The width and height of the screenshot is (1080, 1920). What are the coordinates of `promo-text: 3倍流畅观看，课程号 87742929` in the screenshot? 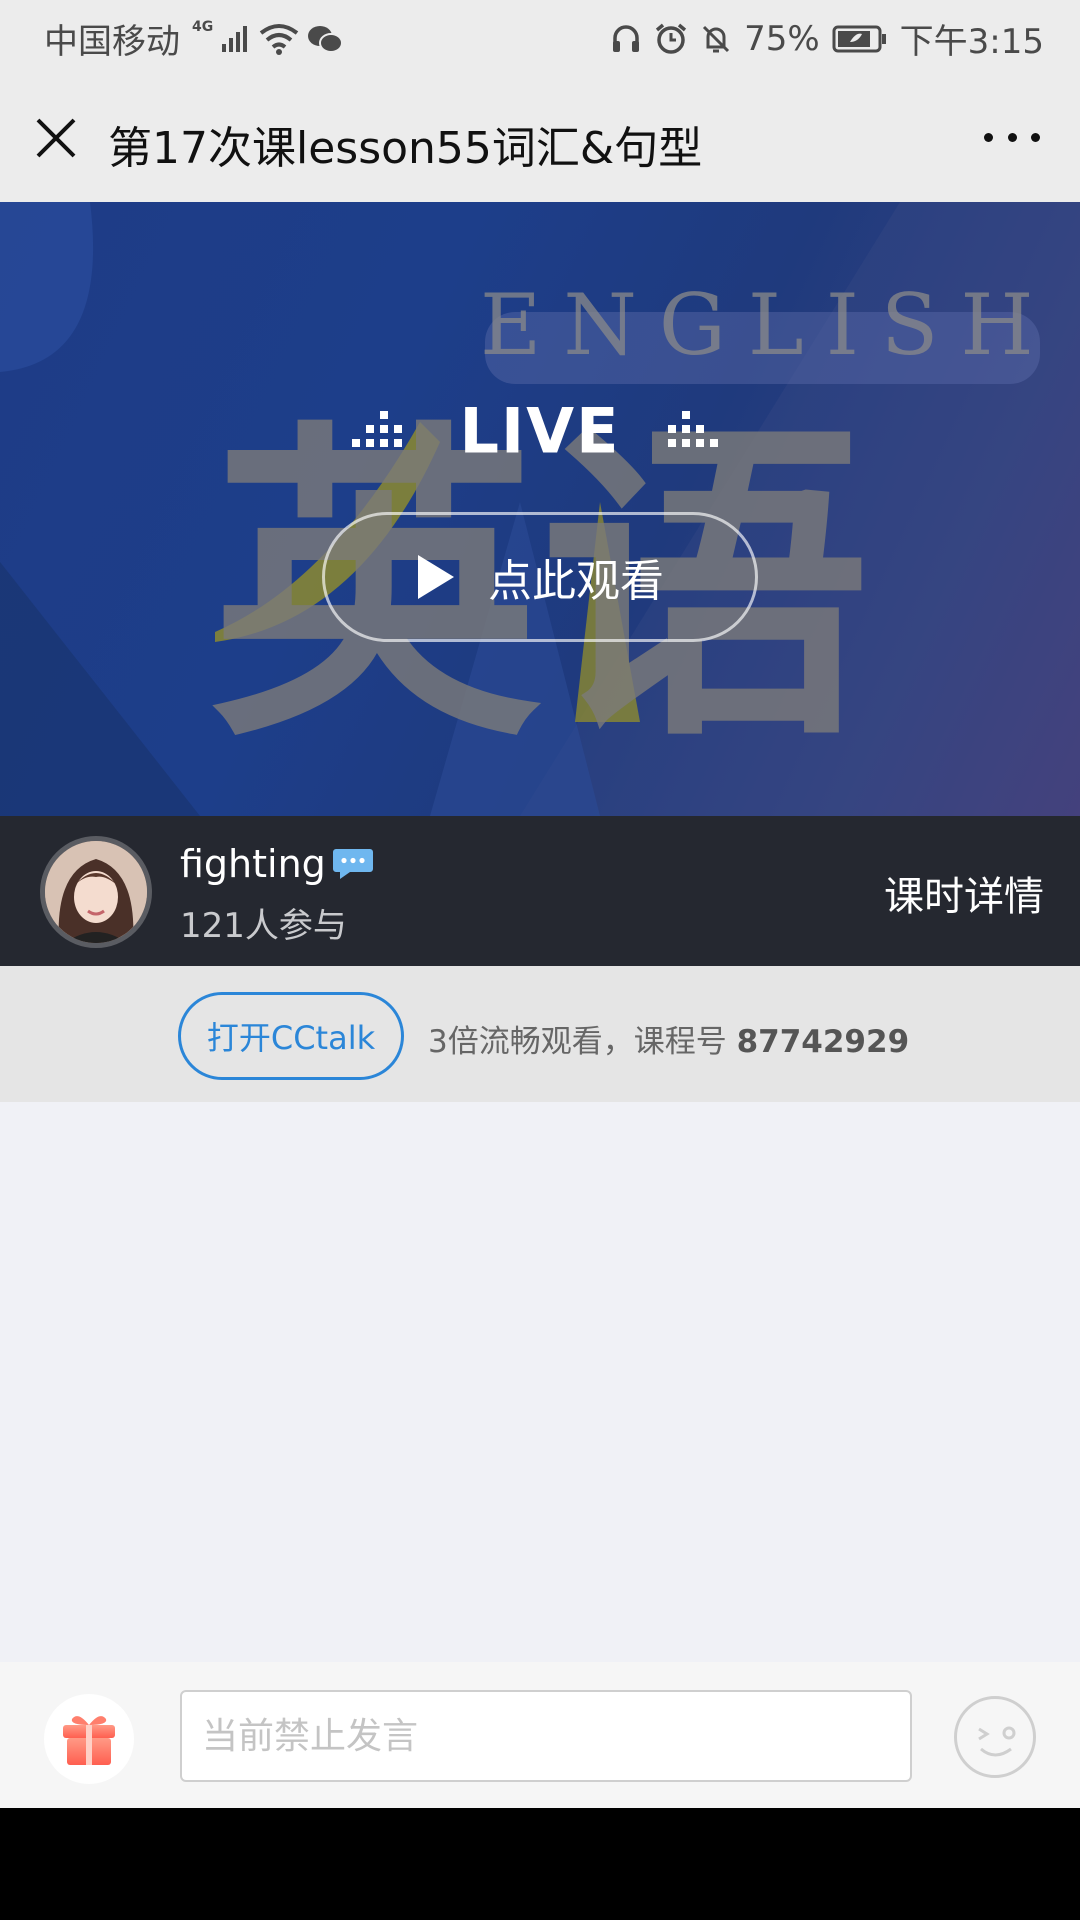 It's located at (668, 1038).